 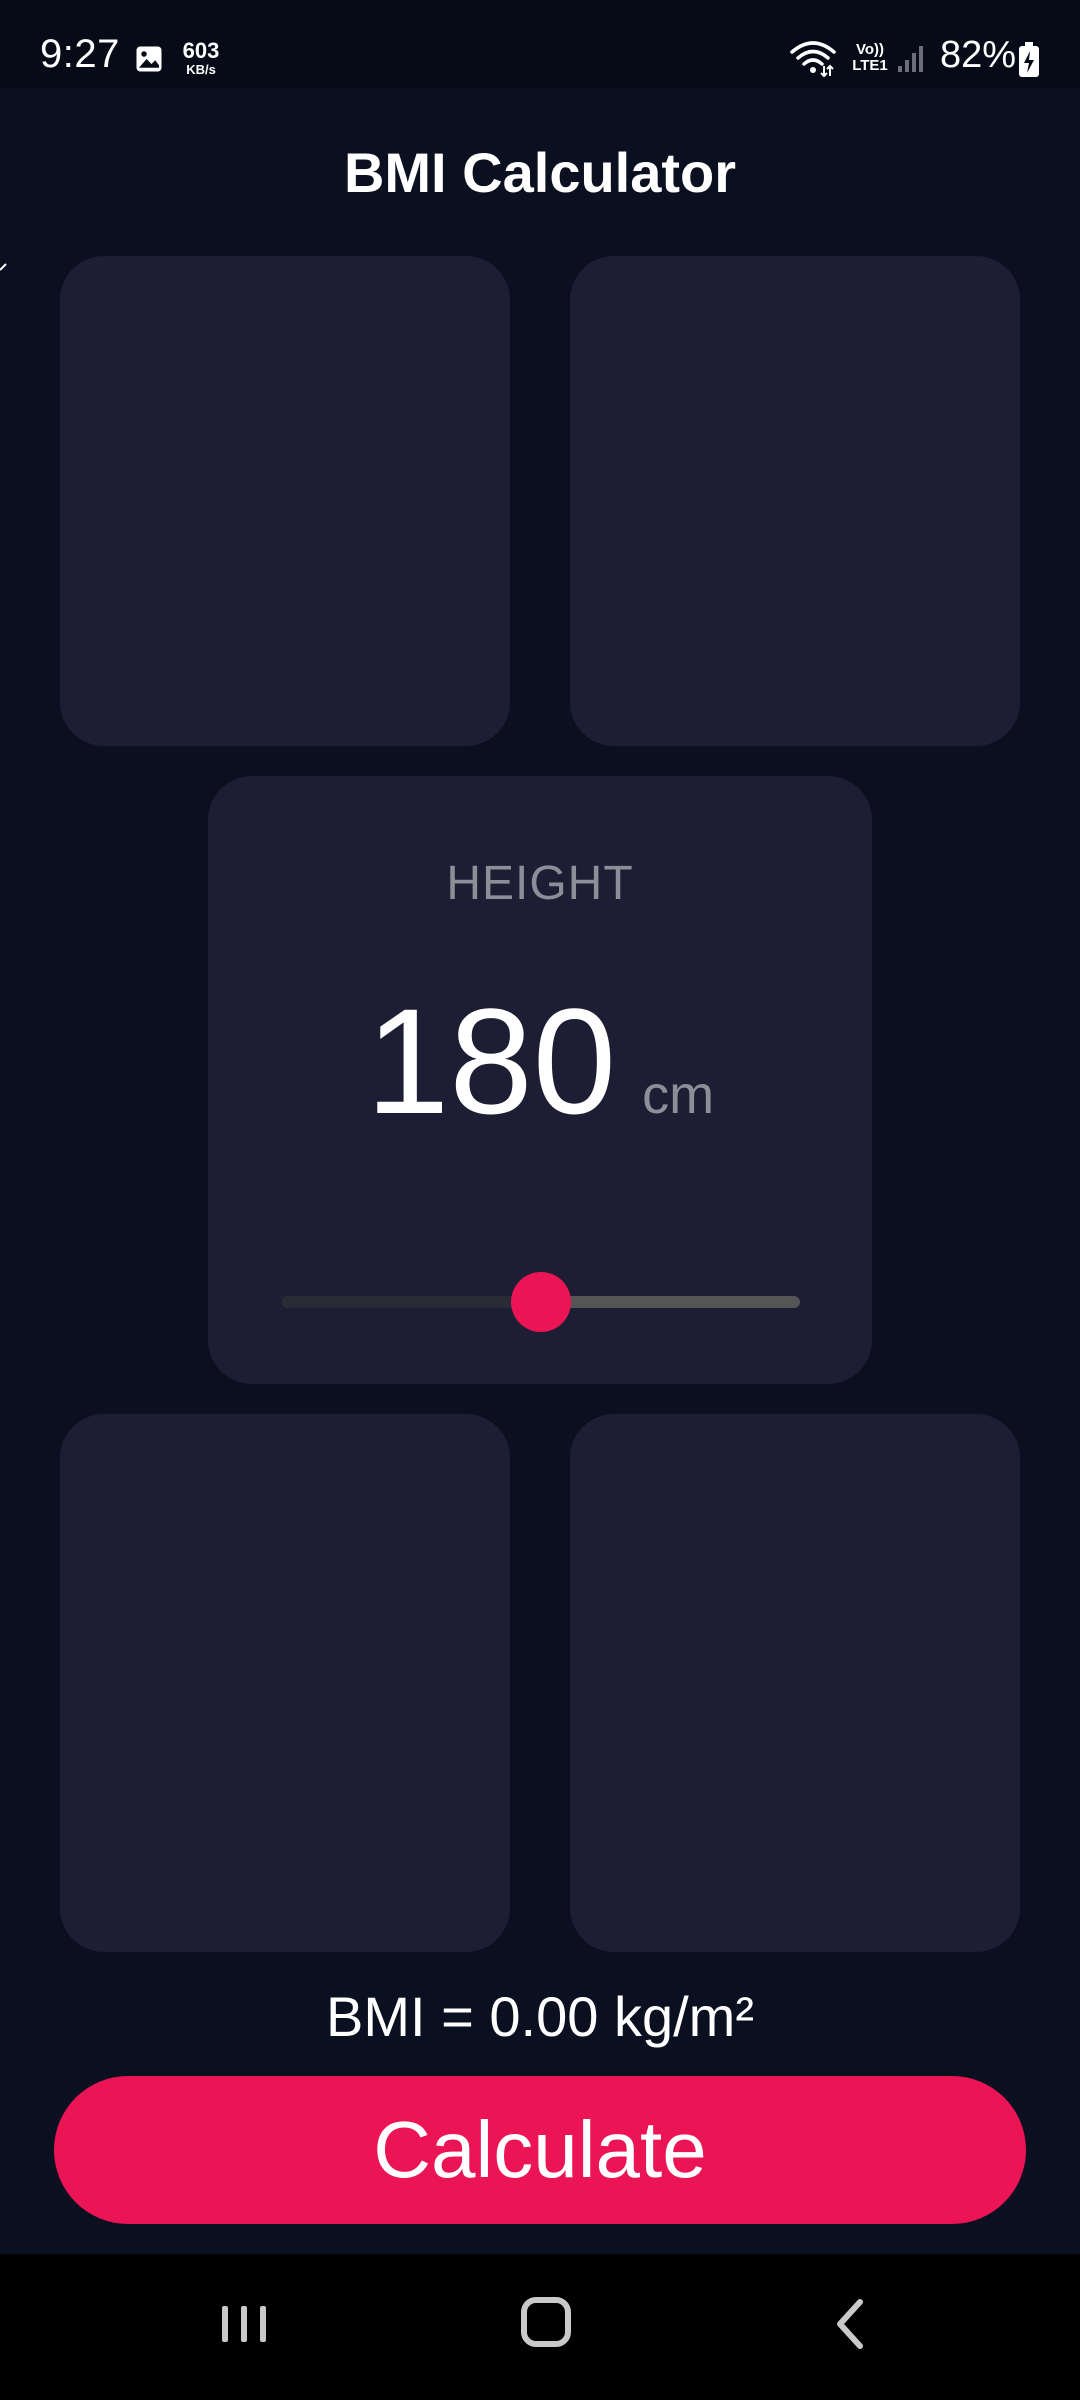 What do you see at coordinates (201, 69) in the screenshot?
I see `network-speed-unit: KB/s` at bounding box center [201, 69].